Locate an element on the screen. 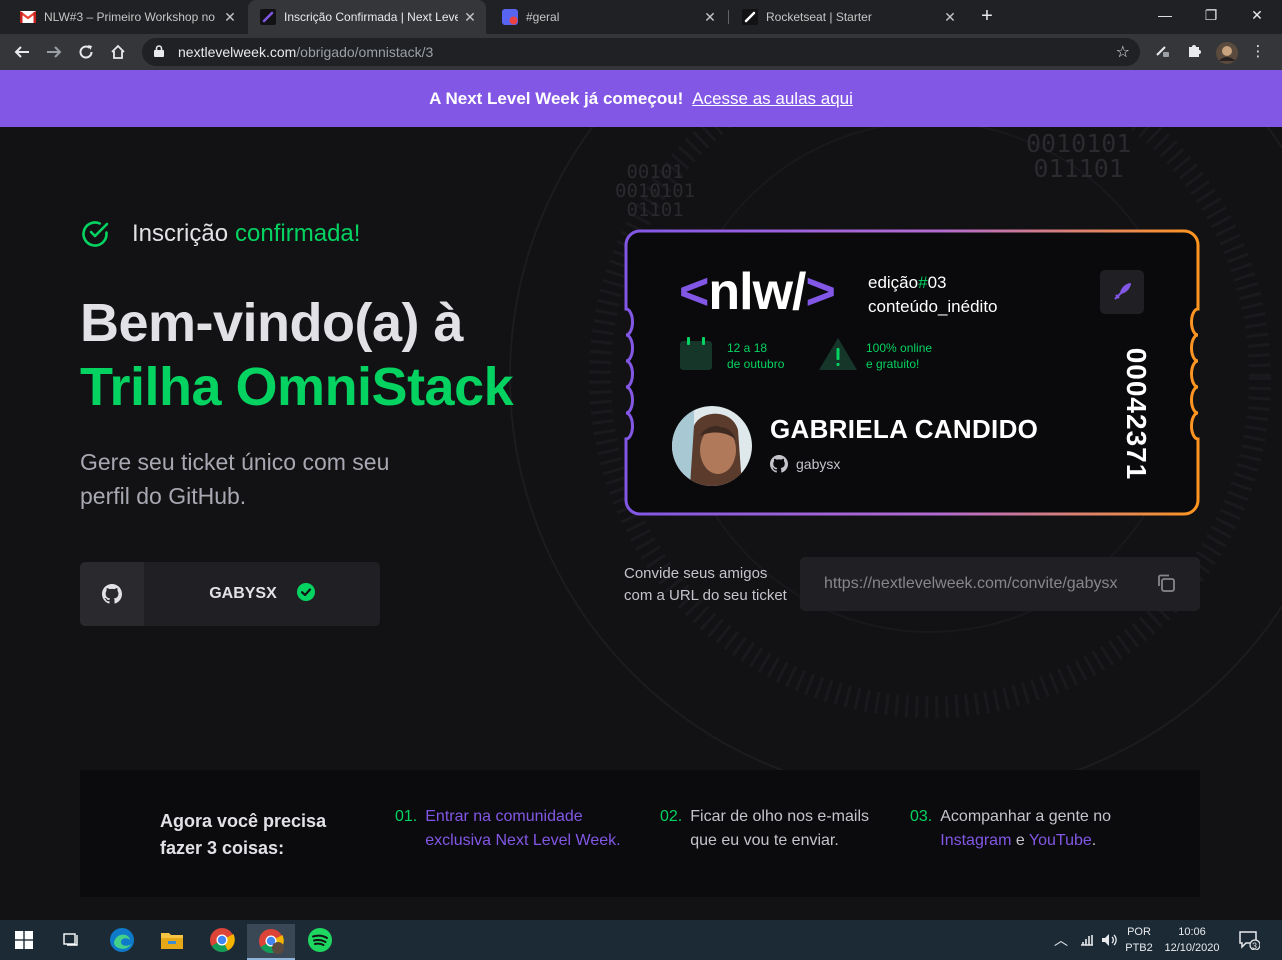 This screenshot has width=1282, height=960. back-button is located at coordinates (22, 52).